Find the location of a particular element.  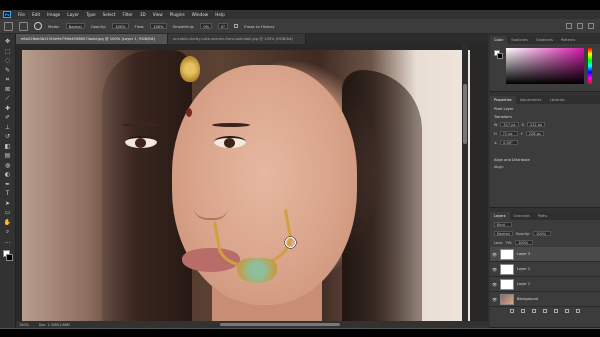

y-field: 228 px is located at coordinates (534, 133).